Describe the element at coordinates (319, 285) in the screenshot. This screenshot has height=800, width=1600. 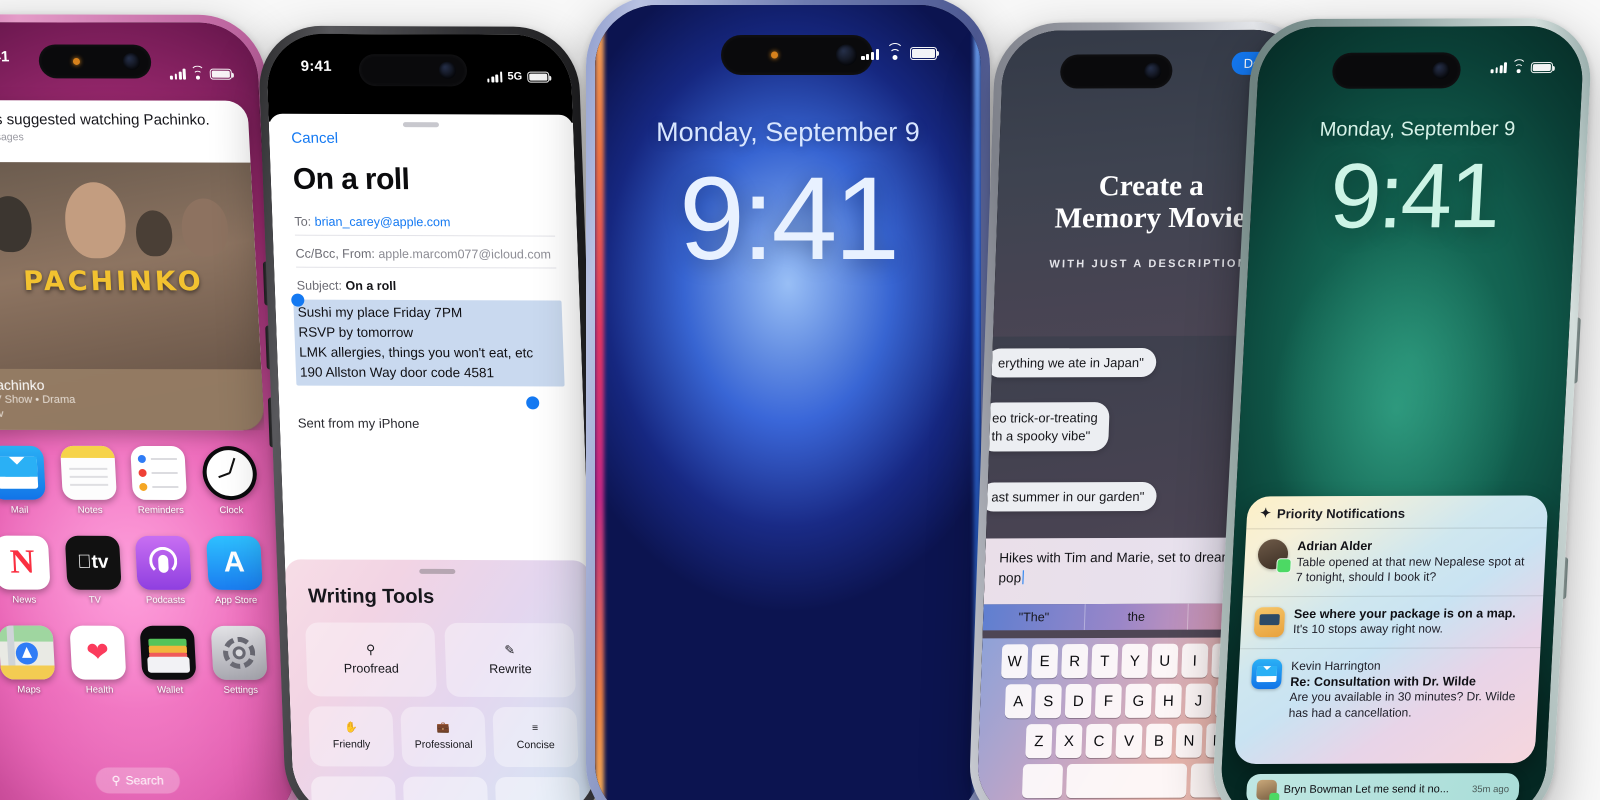
I see `subject-label: Subject:` at that location.